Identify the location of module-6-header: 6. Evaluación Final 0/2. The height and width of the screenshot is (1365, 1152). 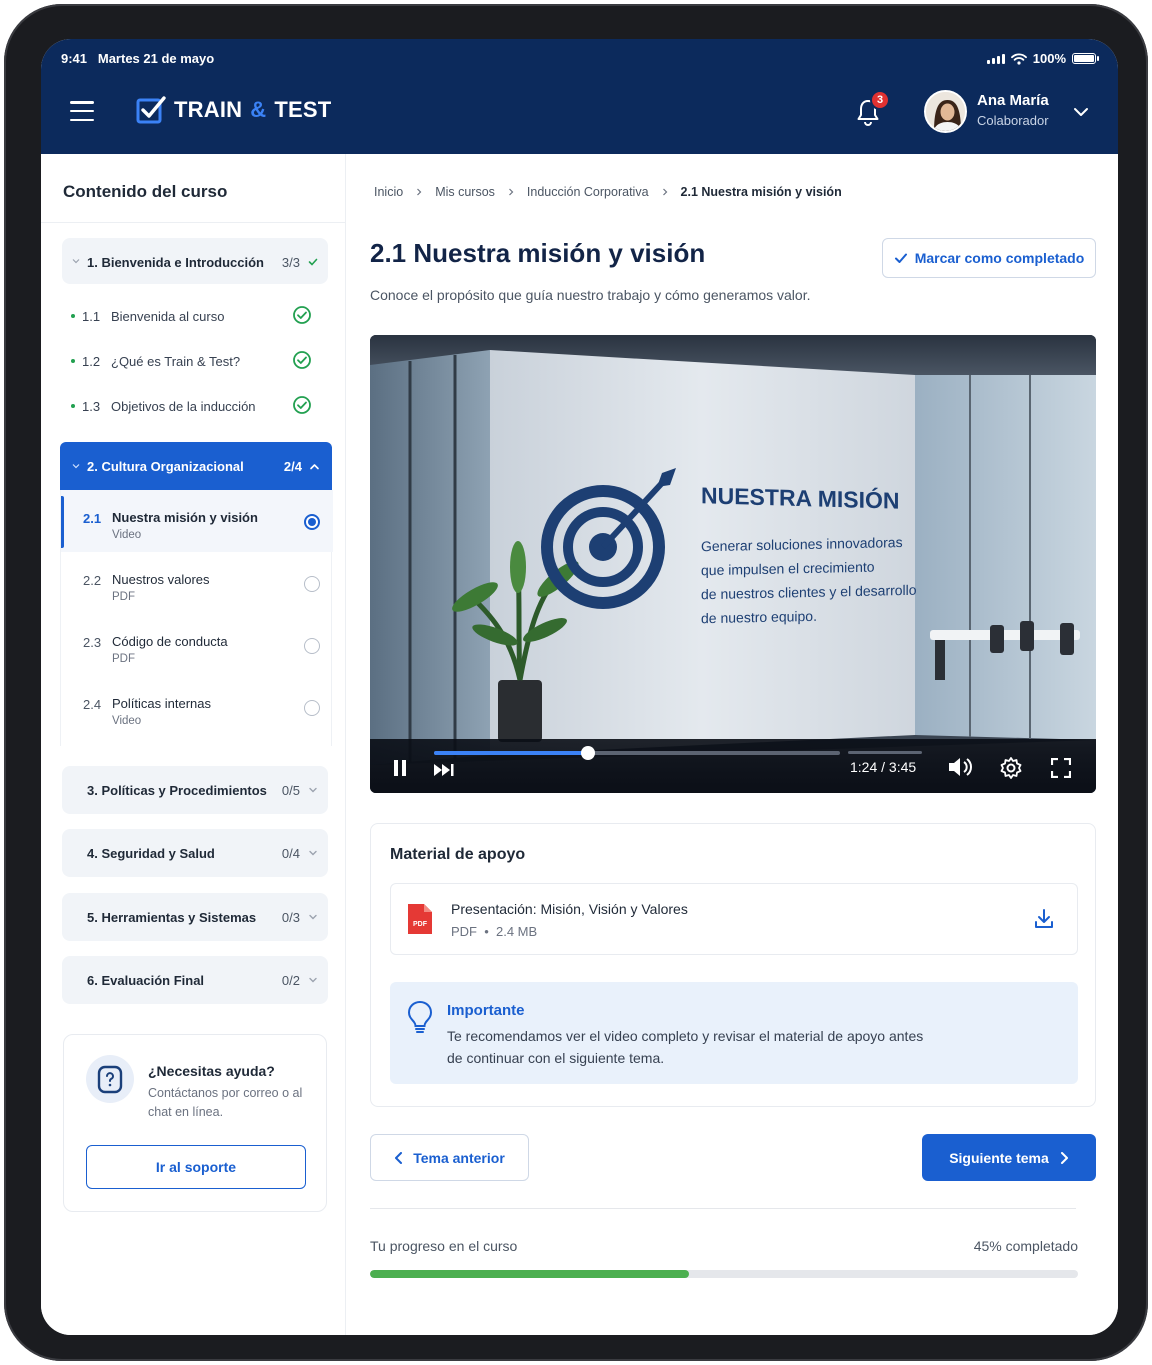
(195, 980).